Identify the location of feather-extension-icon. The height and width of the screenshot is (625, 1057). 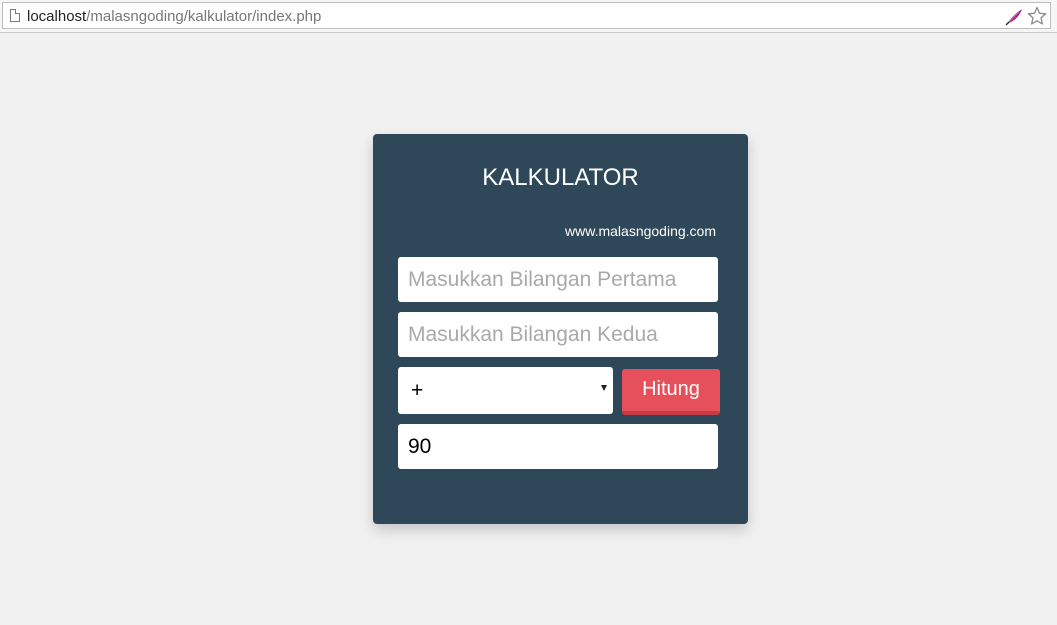
(1014, 17).